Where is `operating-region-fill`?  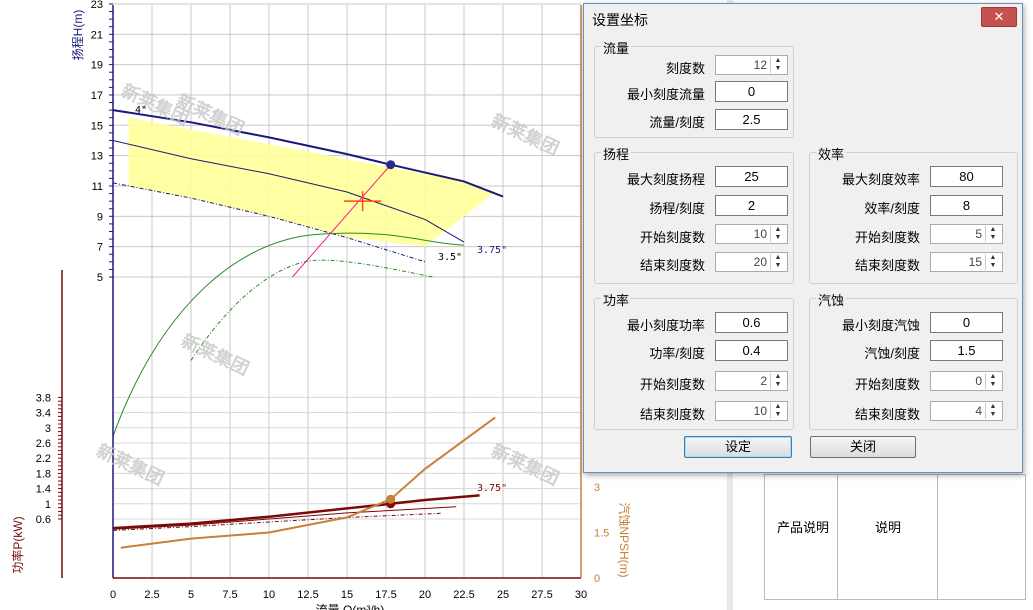
operating-region-fill is located at coordinates (312, 182).